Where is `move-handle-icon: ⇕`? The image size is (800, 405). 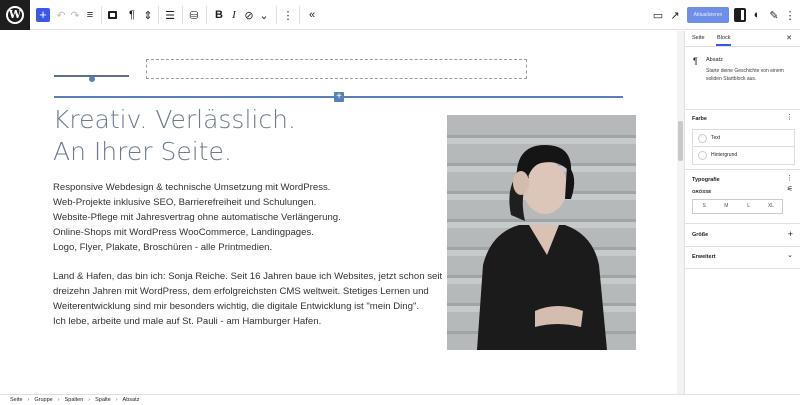 move-handle-icon: ⇕ is located at coordinates (148, 15).